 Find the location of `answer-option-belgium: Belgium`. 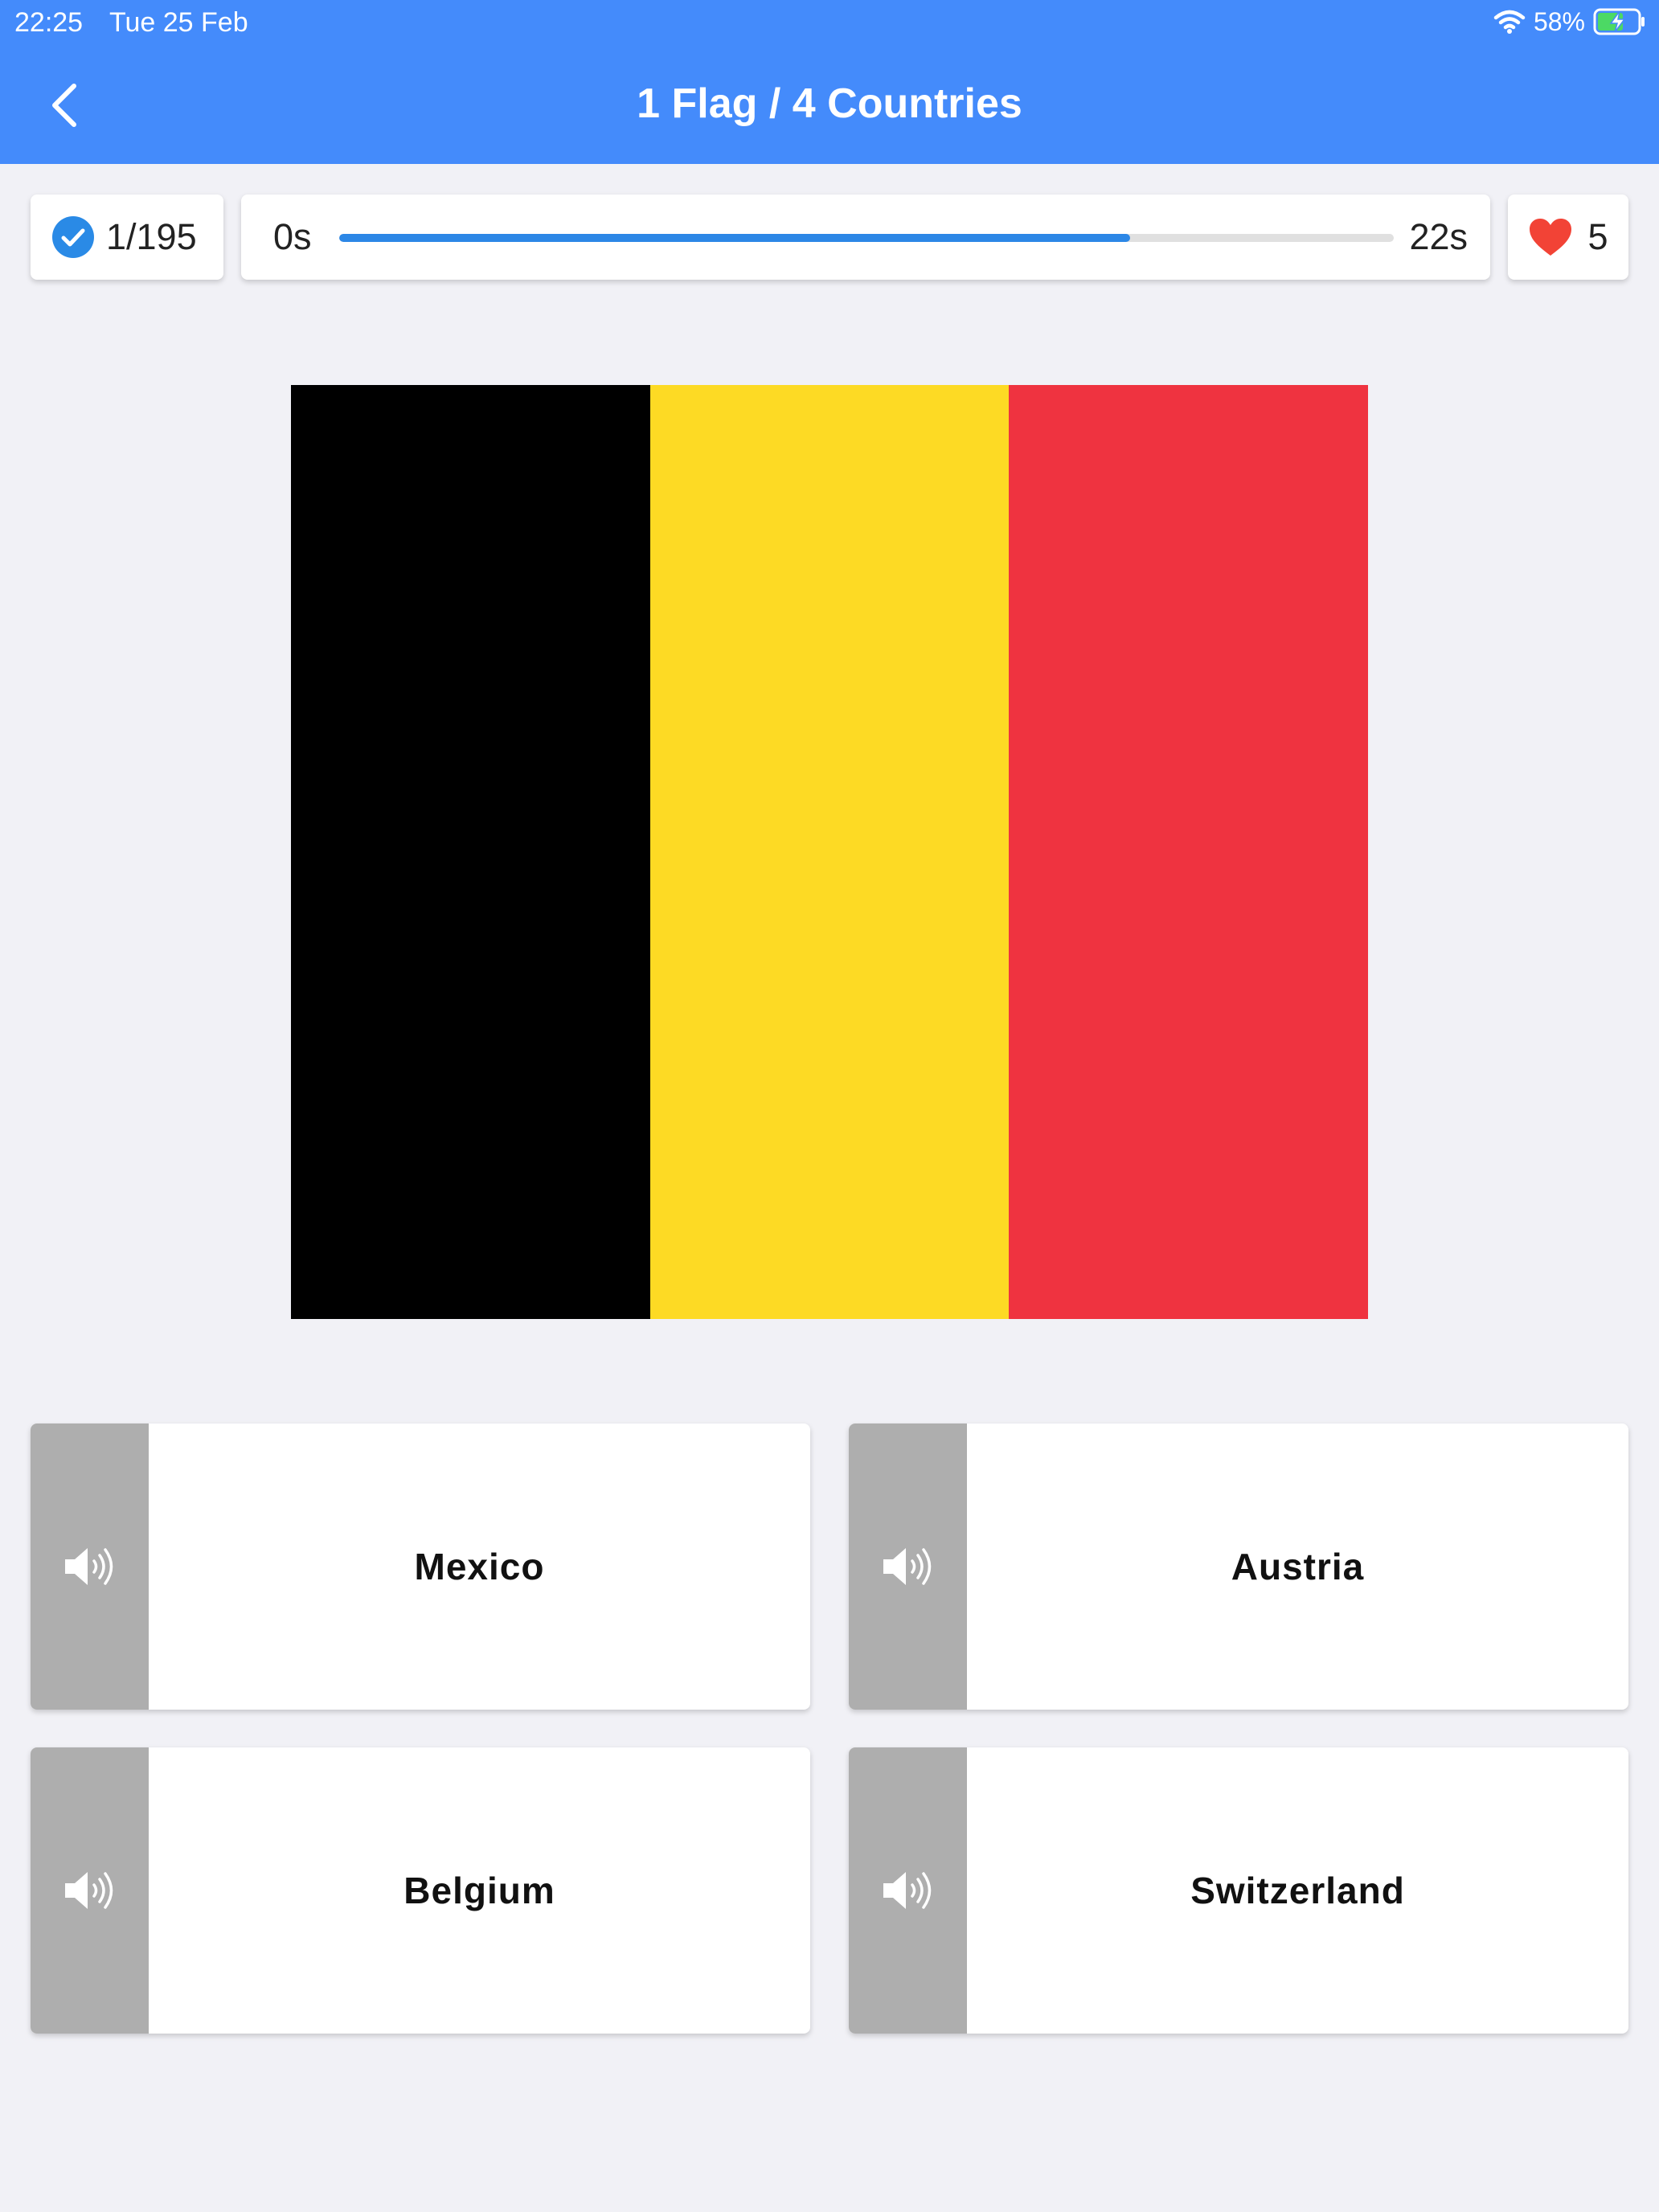

answer-option-belgium: Belgium is located at coordinates (421, 1890).